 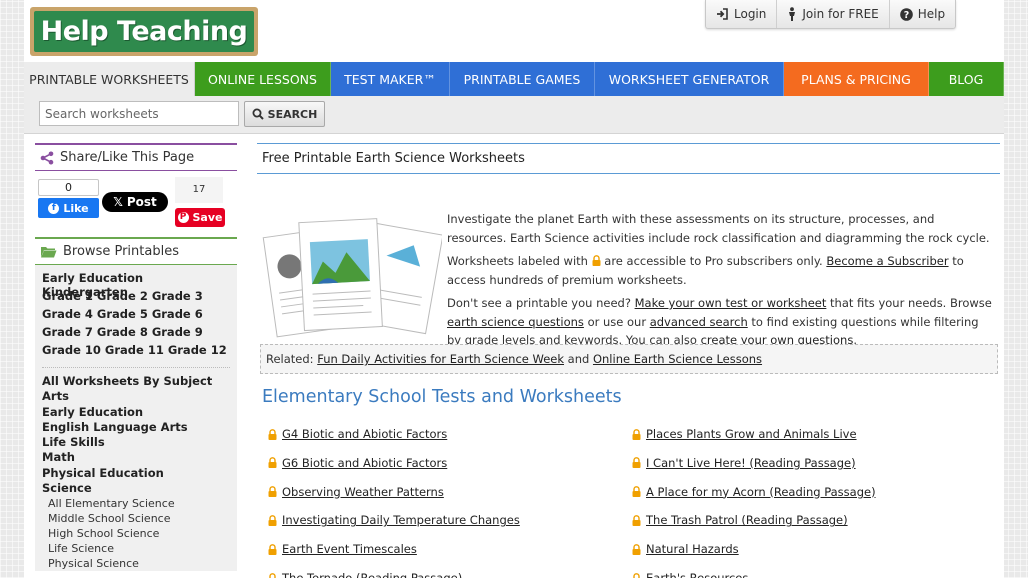 I want to click on question-icon: ?, so click(x=906, y=14).